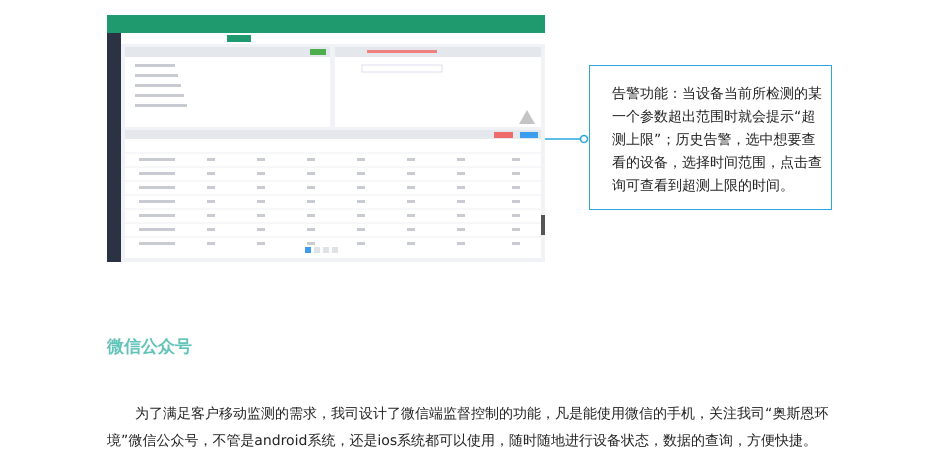 Image resolution: width=940 pixels, height=458 pixels. I want to click on section-title: 微信公众号, so click(150, 347).